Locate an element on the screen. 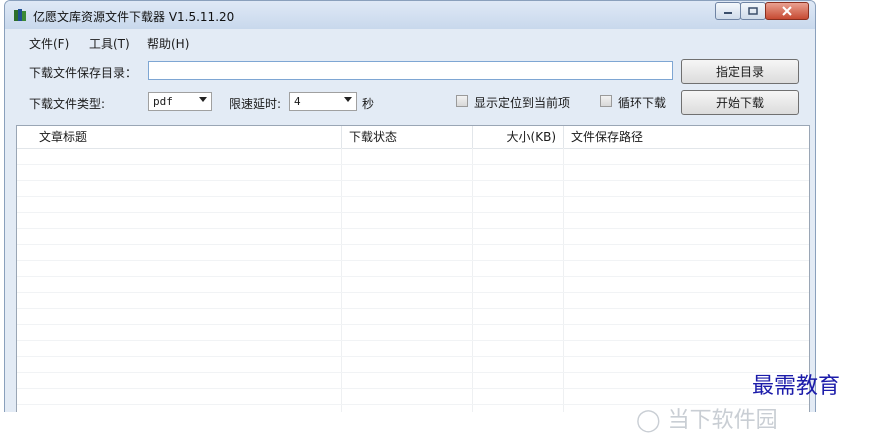  menu-help: 帮助(H) is located at coordinates (168, 43).